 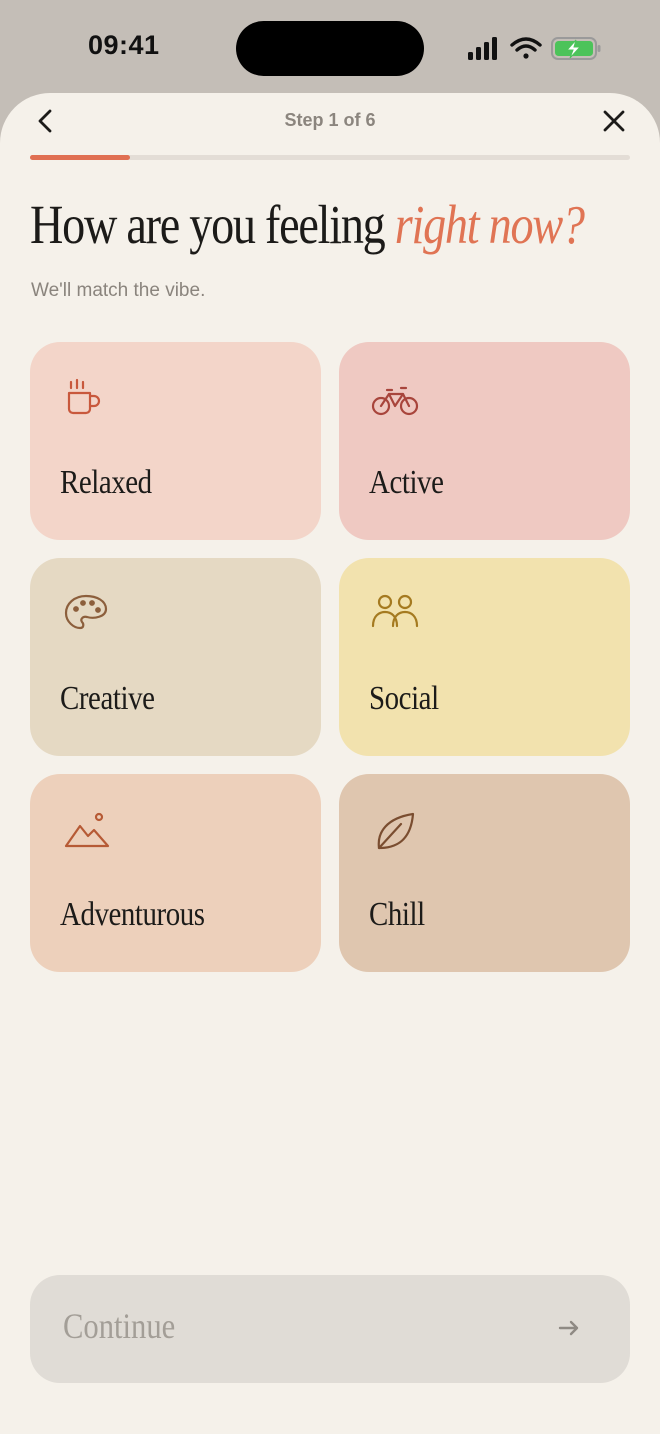 I want to click on mood-label: Creative, so click(x=107, y=698).